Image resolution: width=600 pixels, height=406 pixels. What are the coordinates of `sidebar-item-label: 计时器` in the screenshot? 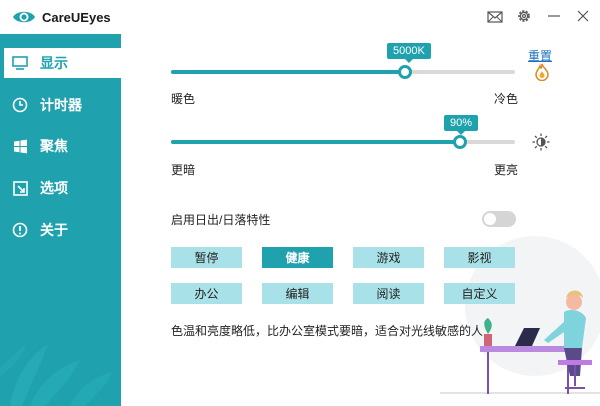 It's located at (61, 105).